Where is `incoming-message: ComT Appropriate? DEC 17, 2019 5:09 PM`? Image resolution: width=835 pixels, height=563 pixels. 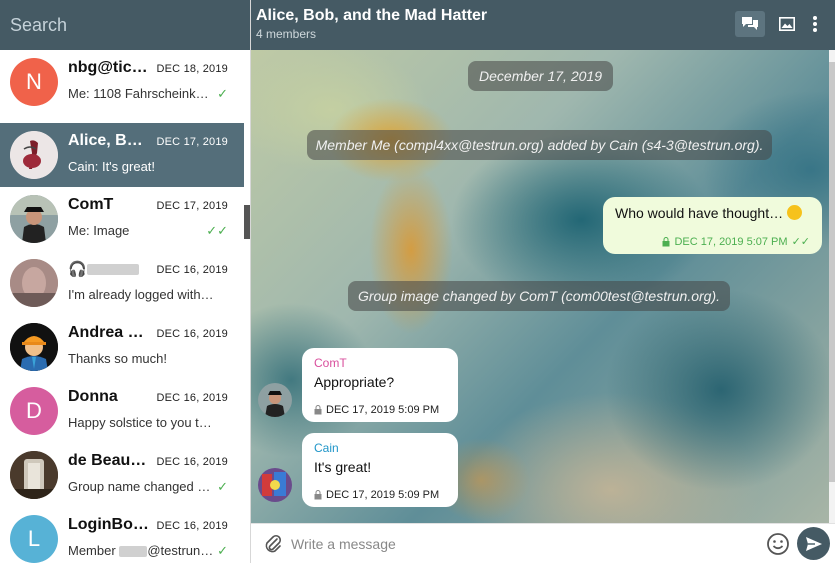
incoming-message: ComT Appropriate? DEC 17, 2019 5:09 PM is located at coordinates (380, 385).